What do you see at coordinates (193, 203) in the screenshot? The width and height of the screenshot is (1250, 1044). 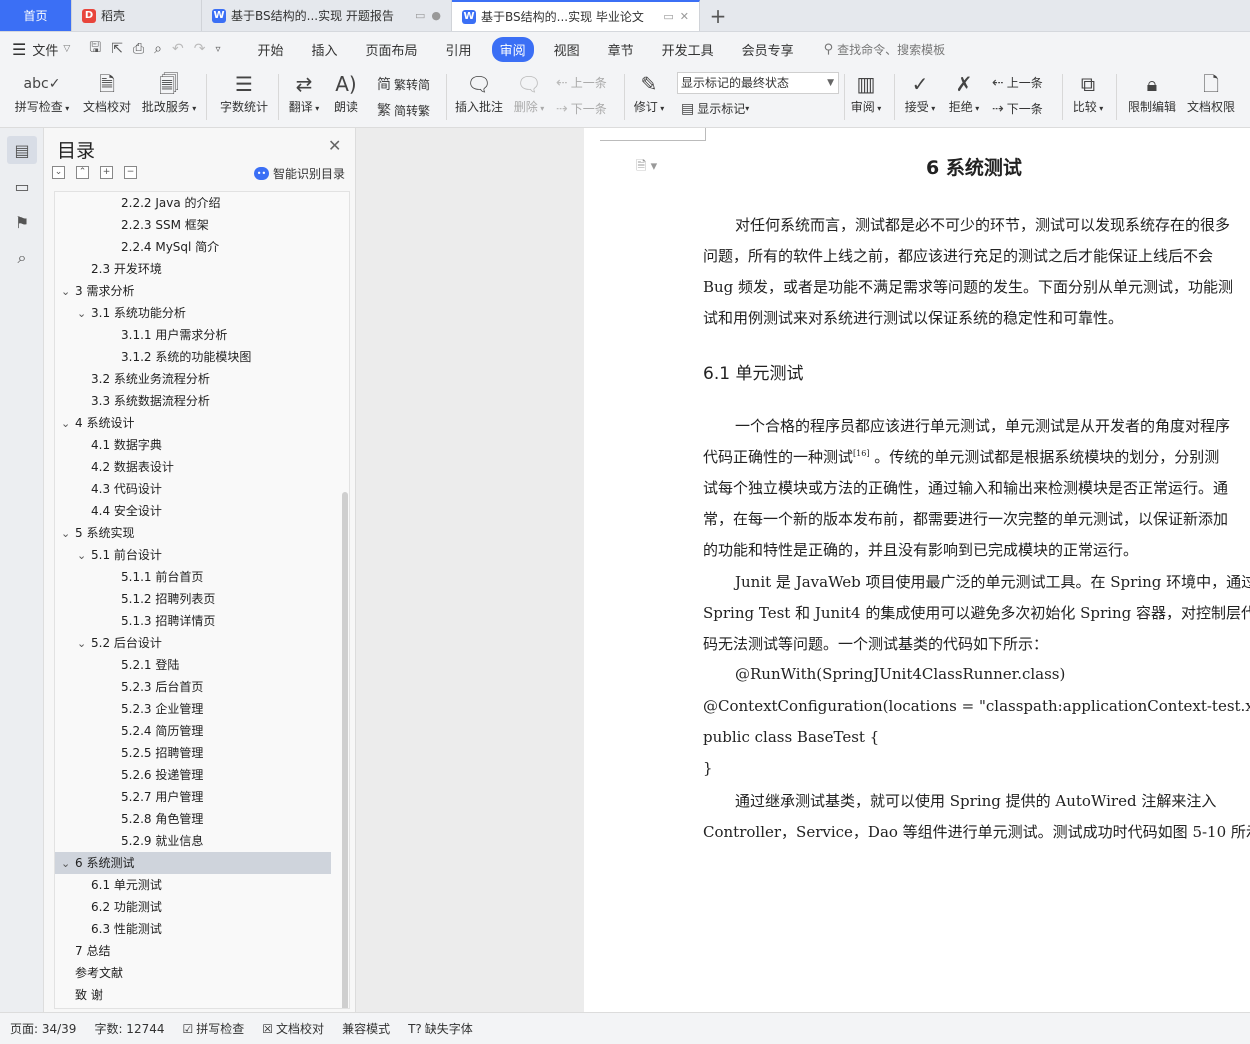 I see `toc-item: 2.2.2 Java 的介绍` at bounding box center [193, 203].